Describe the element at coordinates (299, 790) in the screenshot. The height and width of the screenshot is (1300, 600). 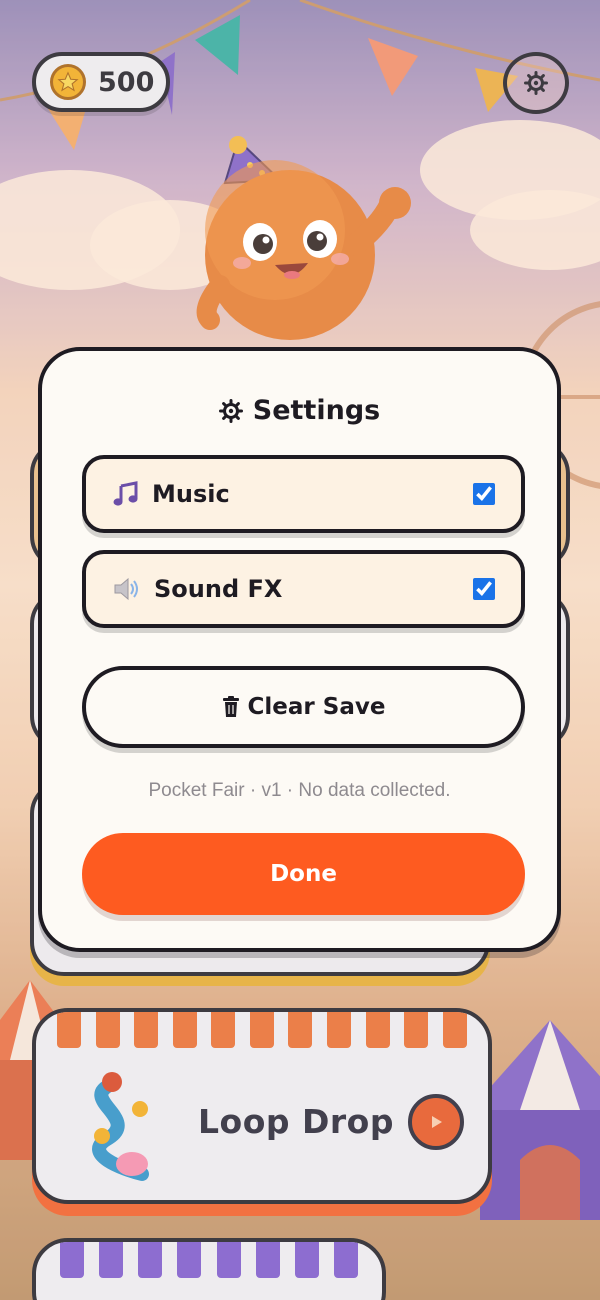
I see `version-note: Pocket Fair · v1 · No data collected.` at that location.